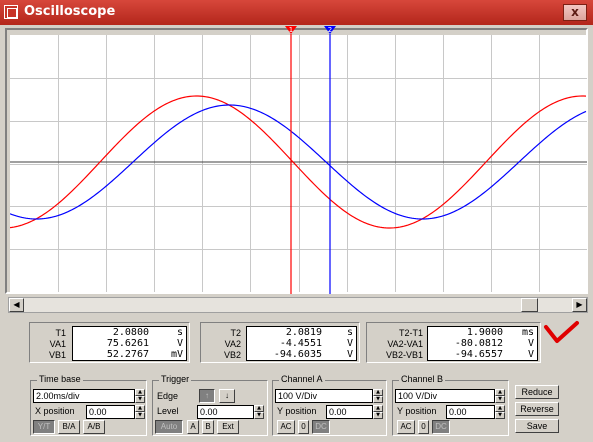  Describe the element at coordinates (228, 427) in the screenshot. I see `trigger-ext-button: Ext` at that location.